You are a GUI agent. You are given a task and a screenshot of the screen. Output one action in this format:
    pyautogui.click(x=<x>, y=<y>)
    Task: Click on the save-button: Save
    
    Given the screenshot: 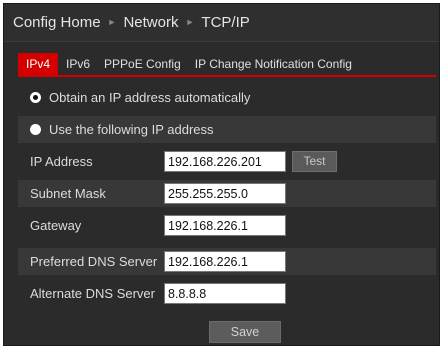 What is the action you would take?
    pyautogui.click(x=245, y=332)
    